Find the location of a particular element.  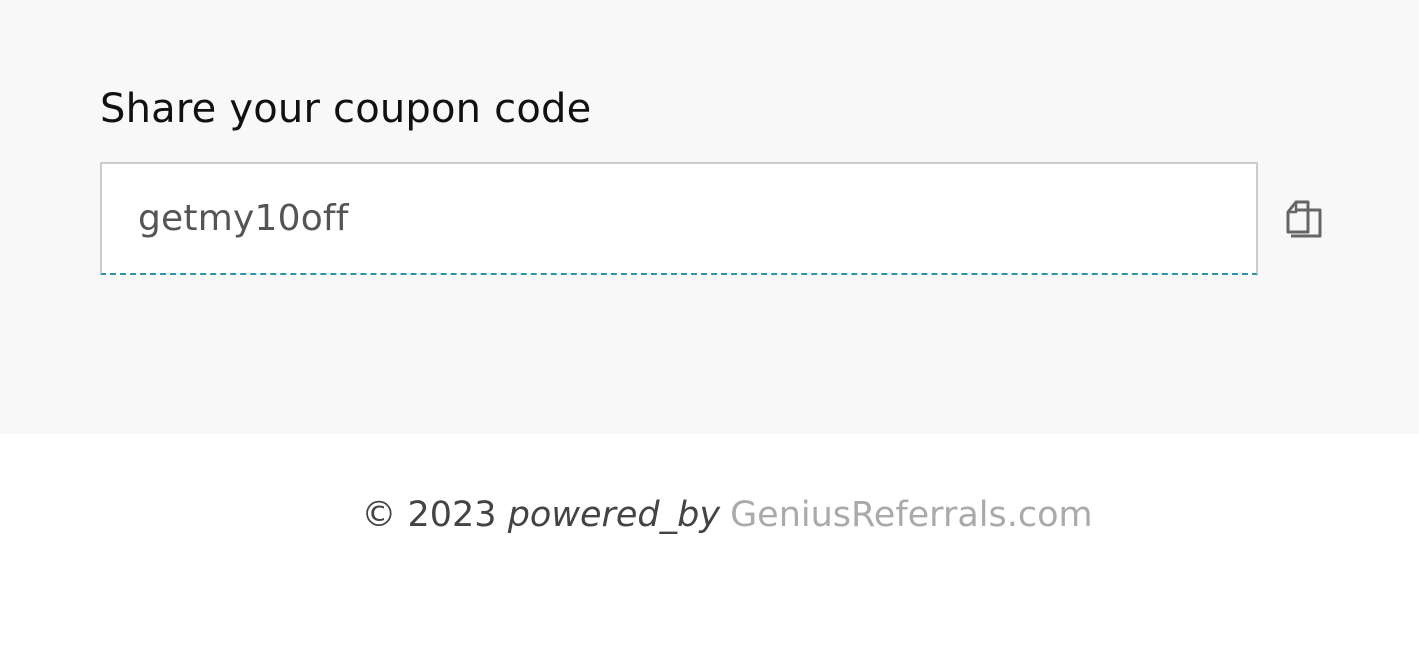

coupon-code-input is located at coordinates (678, 218).